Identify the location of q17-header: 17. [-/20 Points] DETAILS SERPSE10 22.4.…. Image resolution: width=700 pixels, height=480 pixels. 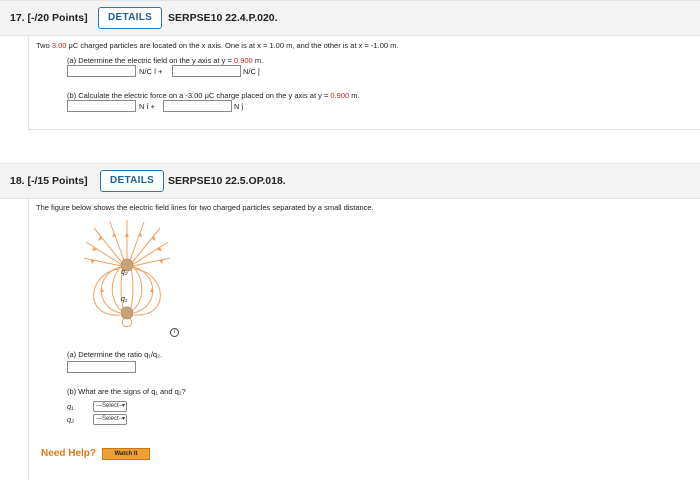
(350, 18).